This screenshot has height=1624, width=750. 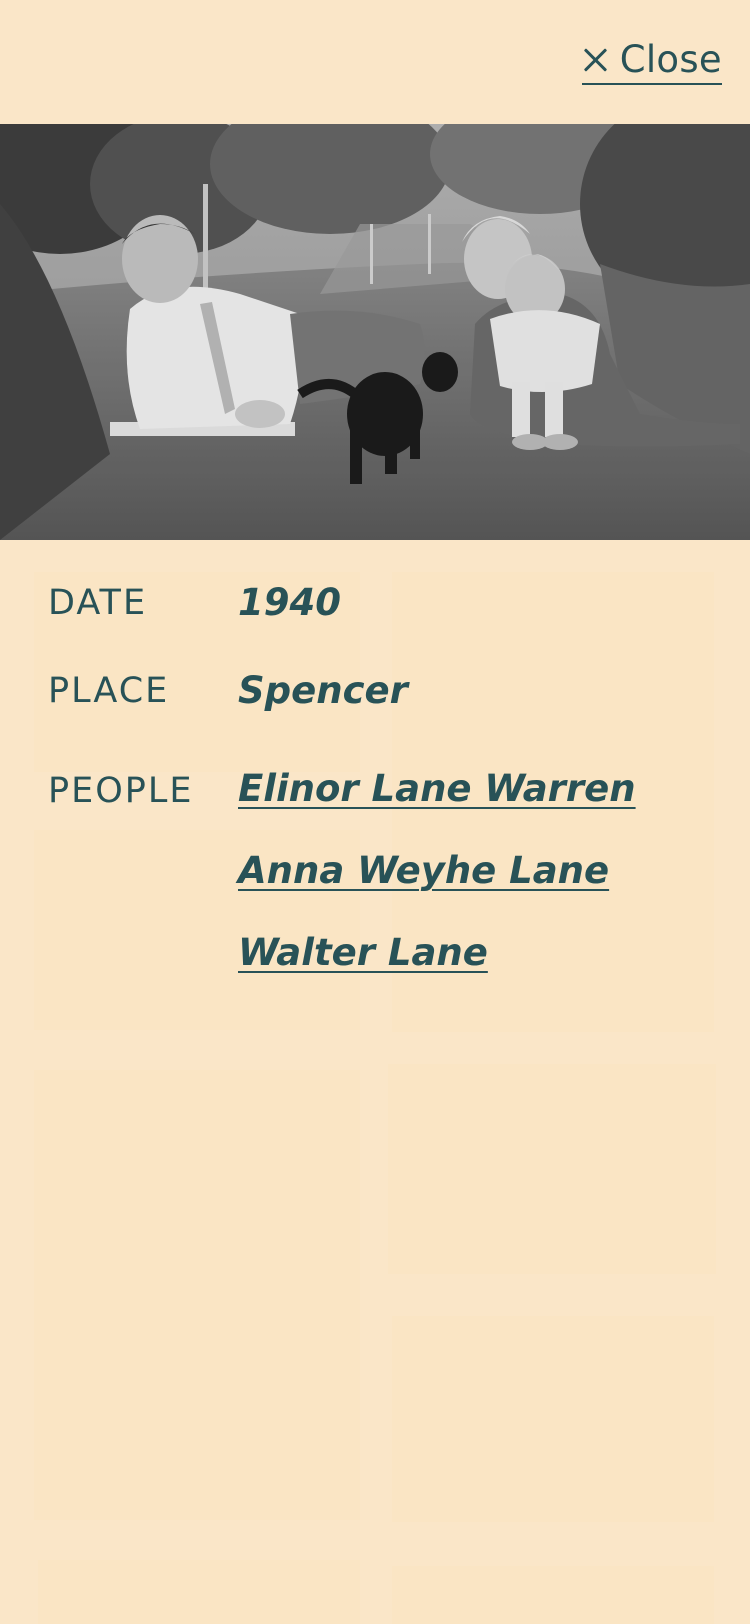 I want to click on person-link-walter-lane: Walter Lane, so click(x=363, y=952).